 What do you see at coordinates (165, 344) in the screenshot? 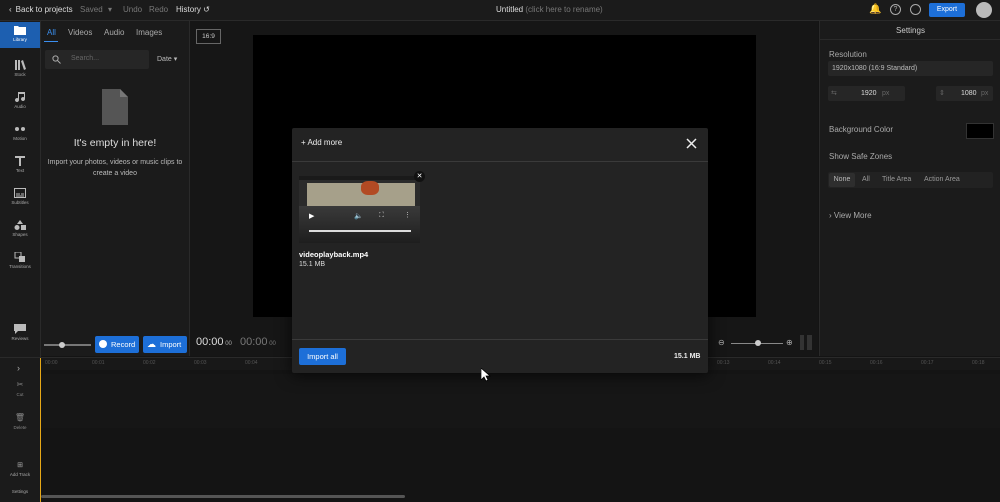
I see `import-button: ☁ Import` at bounding box center [165, 344].